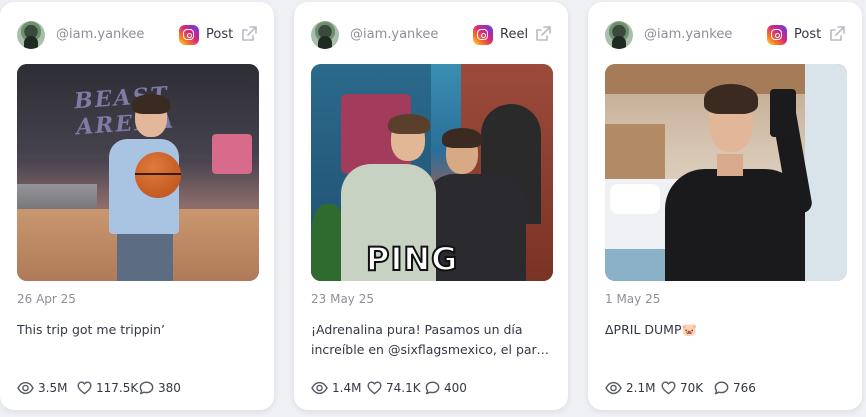 The image size is (866, 417). What do you see at coordinates (169, 388) in the screenshot?
I see `comments-count: 380` at bounding box center [169, 388].